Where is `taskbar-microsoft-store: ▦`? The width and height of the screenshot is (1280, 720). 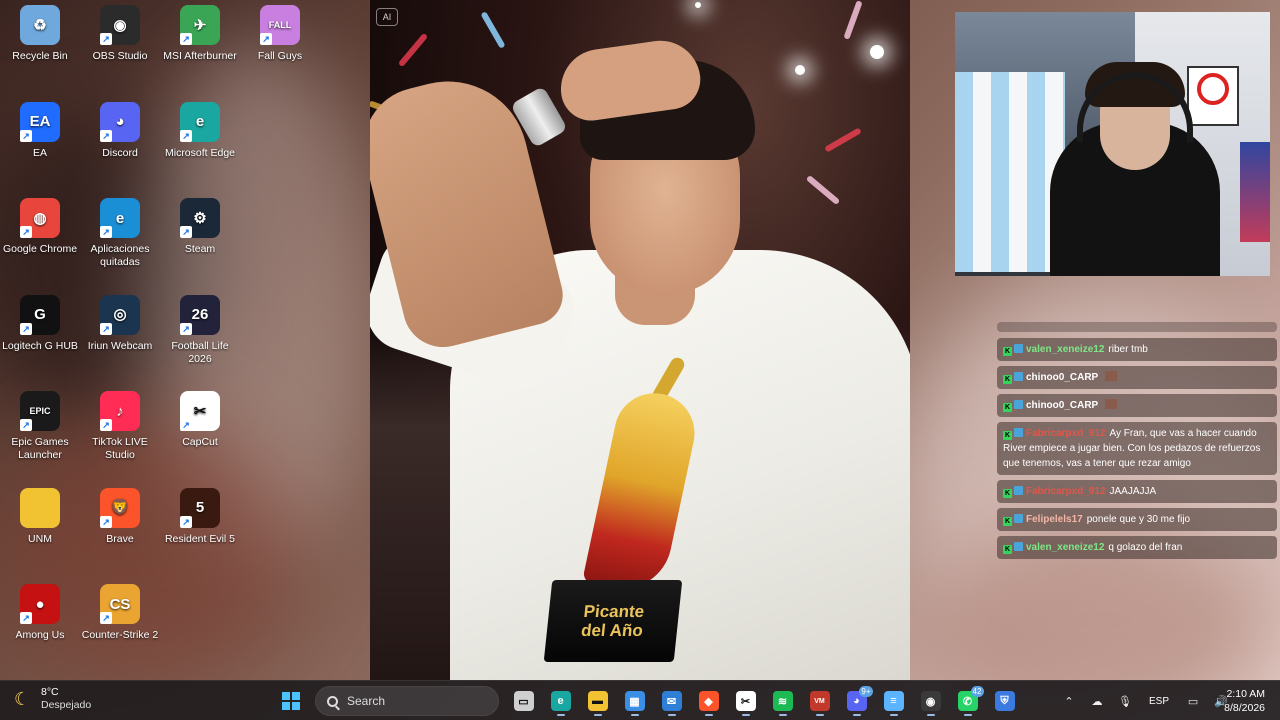 taskbar-microsoft-store: ▦ is located at coordinates (635, 701).